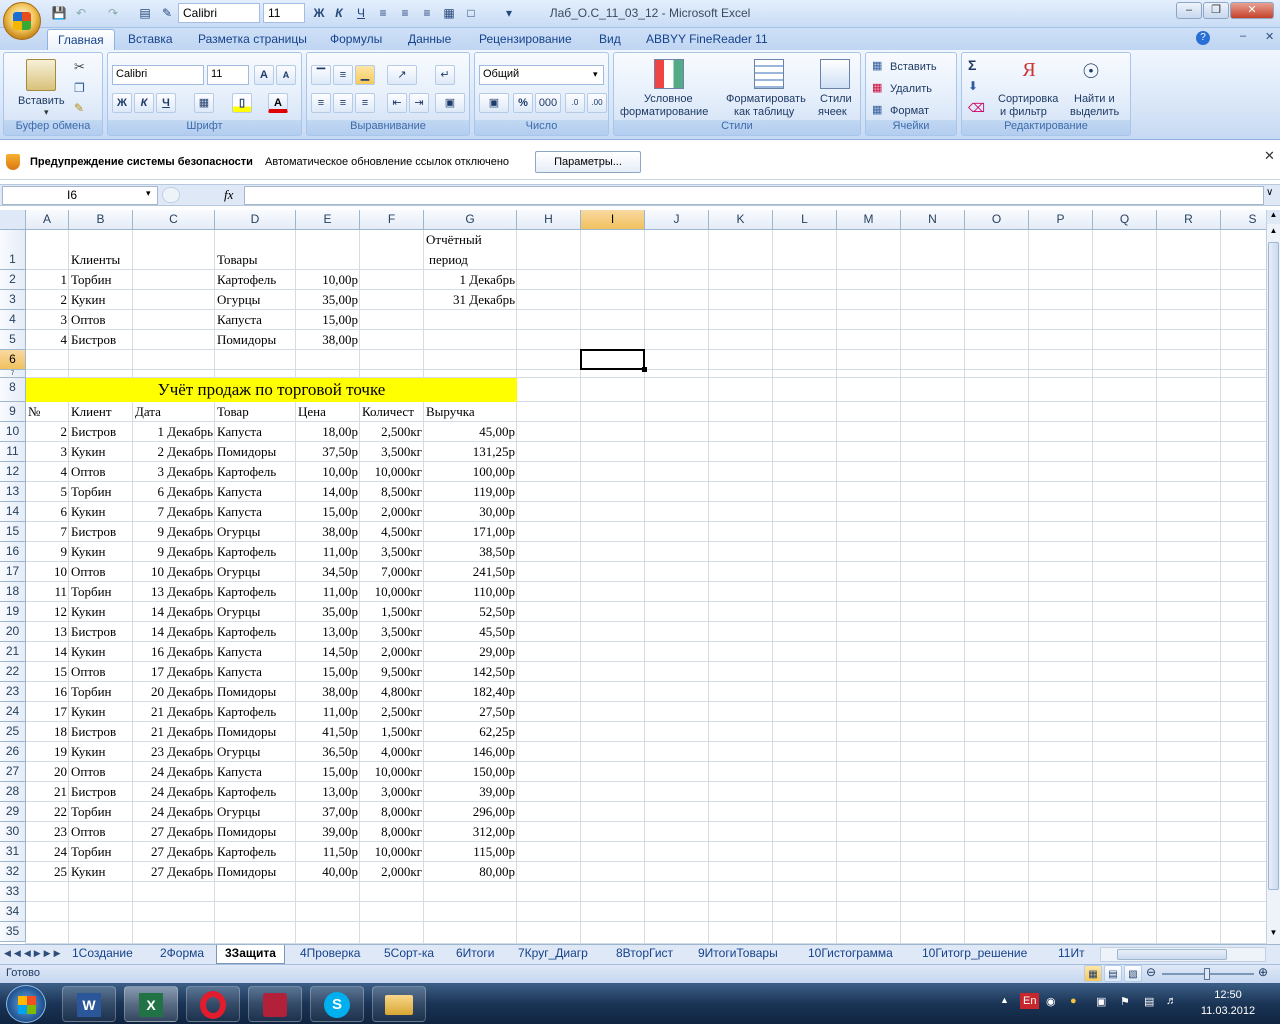 This screenshot has height=1024, width=1280. Describe the element at coordinates (47, 672) in the screenshot. I see `sales-cell: 15` at that location.